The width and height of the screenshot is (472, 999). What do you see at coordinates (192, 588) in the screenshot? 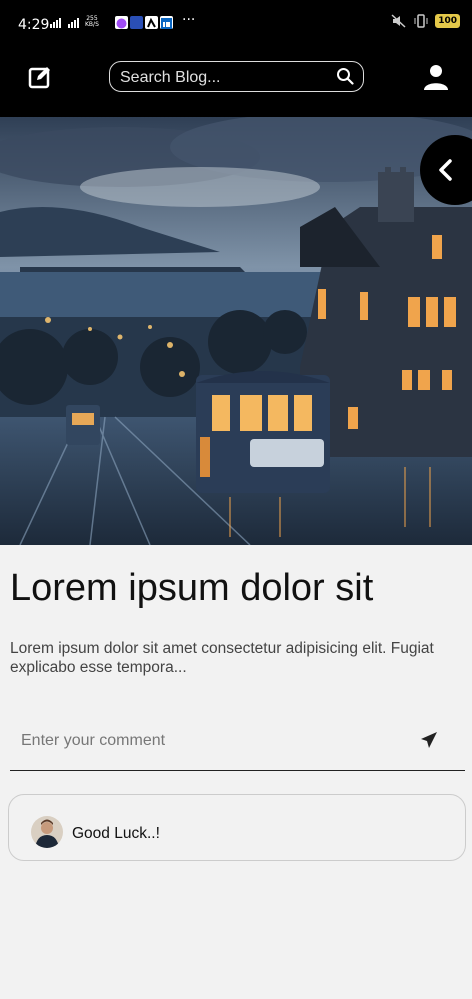
I see `post-title: Lorem ipsum dolor sit` at bounding box center [192, 588].